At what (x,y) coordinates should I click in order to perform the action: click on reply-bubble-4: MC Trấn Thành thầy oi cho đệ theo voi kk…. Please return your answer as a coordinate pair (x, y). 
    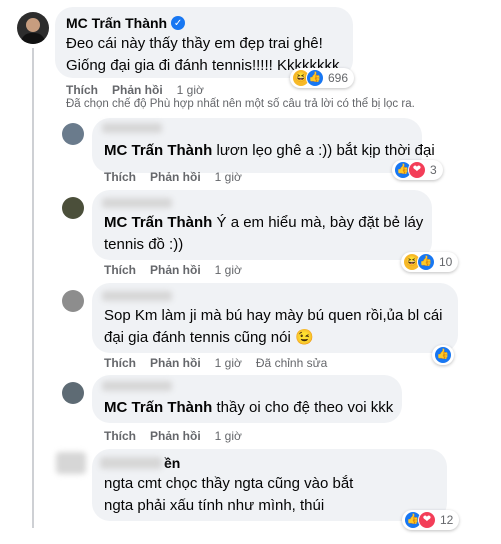
    Looking at the image, I should click on (247, 399).